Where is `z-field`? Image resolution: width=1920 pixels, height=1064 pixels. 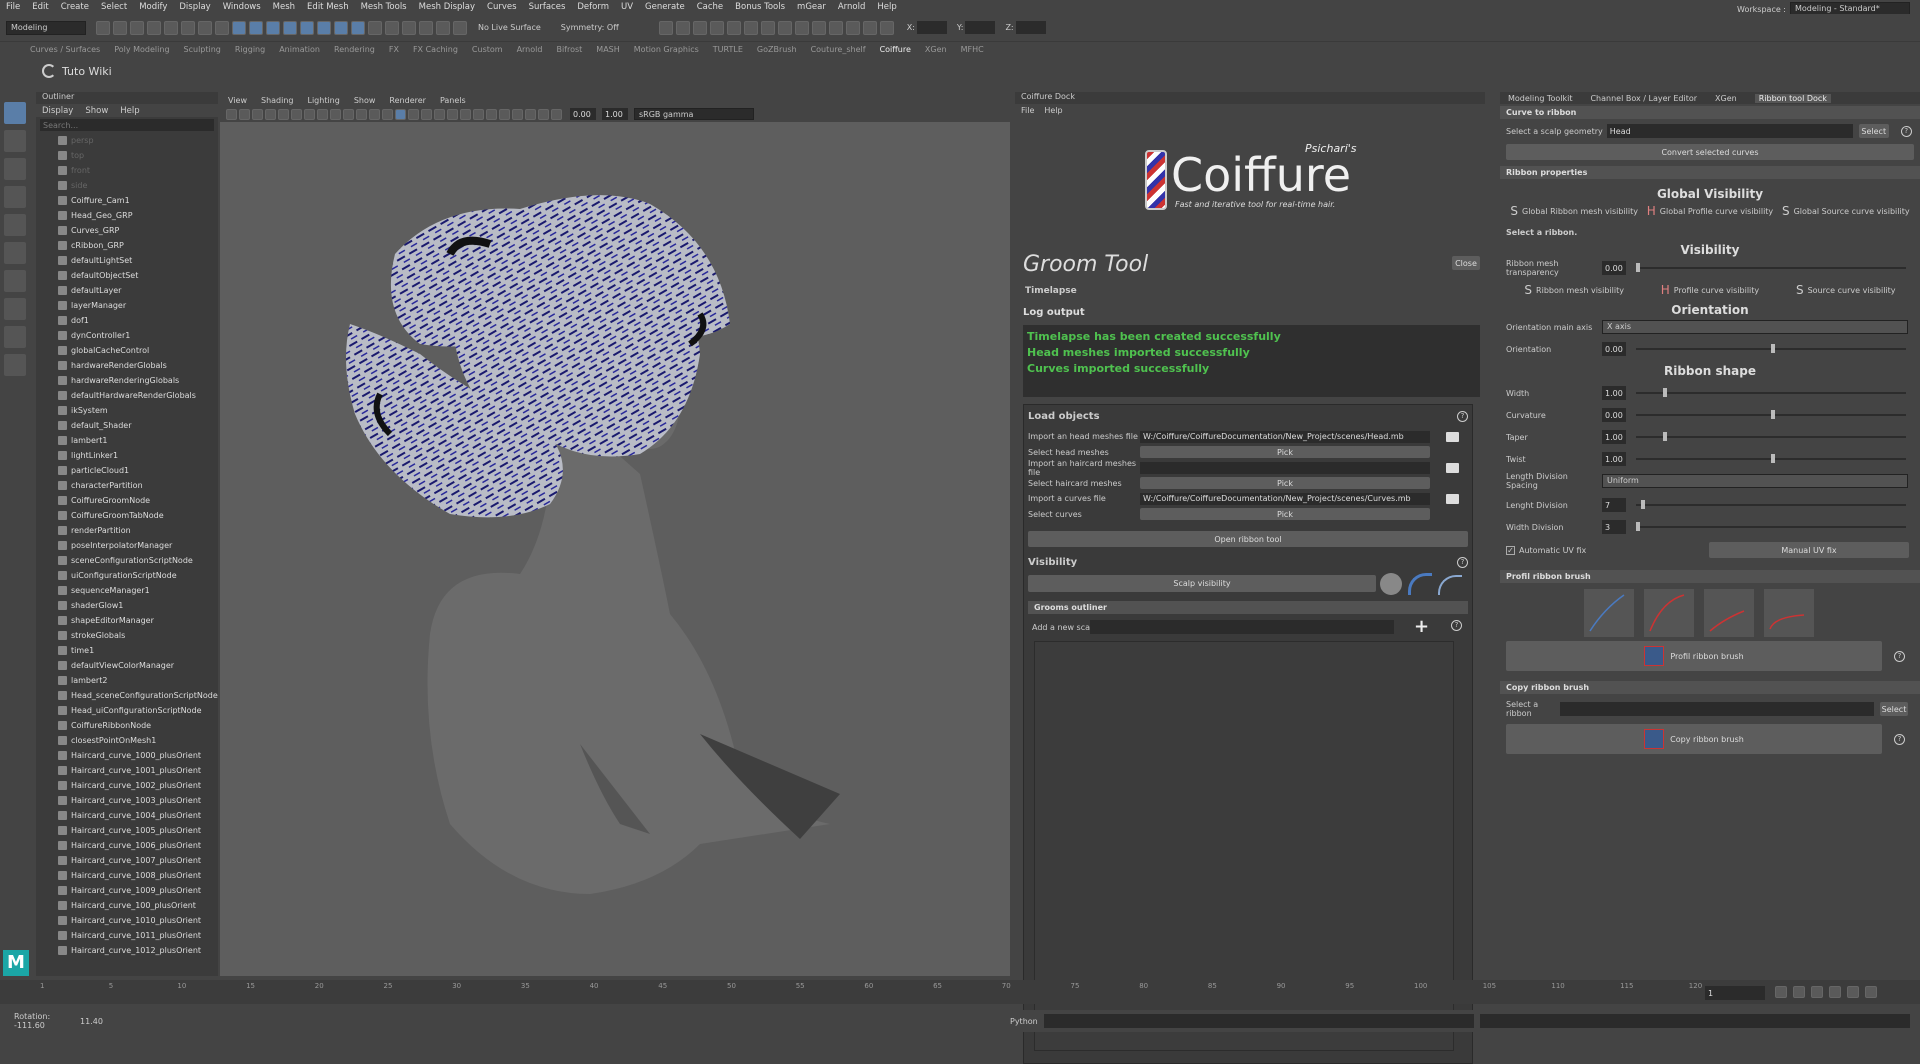 z-field is located at coordinates (1030, 27).